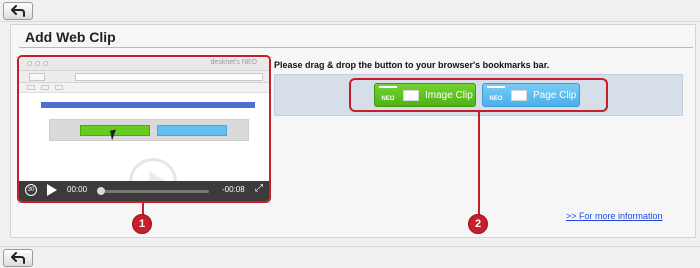 The height and width of the screenshot is (268, 700). What do you see at coordinates (101, 191) in the screenshot?
I see `seek-knob` at bounding box center [101, 191].